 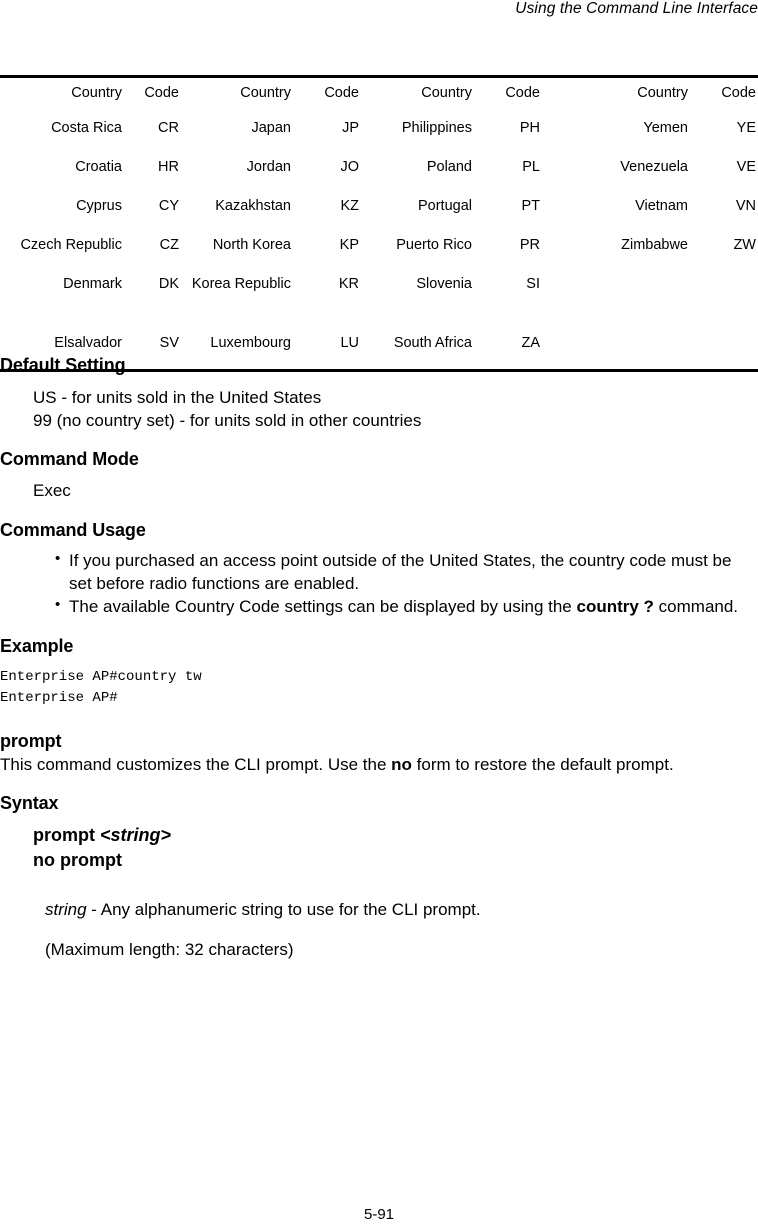 What do you see at coordinates (654, 245) in the screenshot?
I see `cell-country: Zimbabwe` at bounding box center [654, 245].